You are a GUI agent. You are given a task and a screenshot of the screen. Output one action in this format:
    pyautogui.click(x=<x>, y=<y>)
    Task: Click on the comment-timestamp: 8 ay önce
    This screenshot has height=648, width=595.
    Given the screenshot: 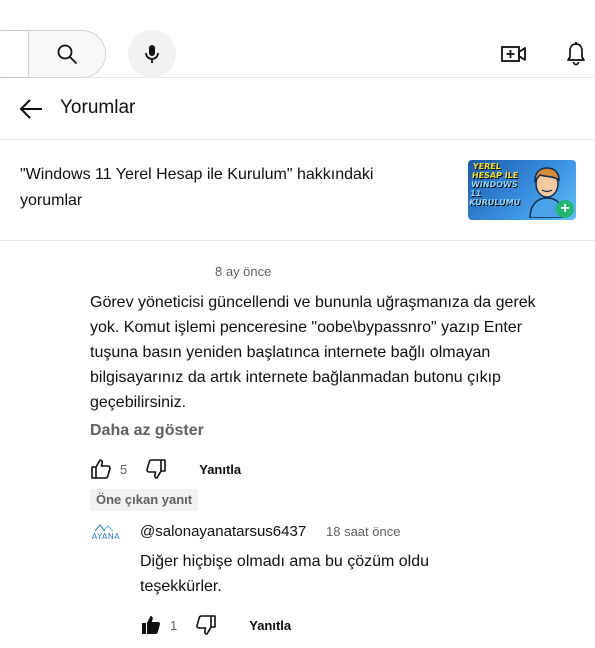 What is the action you would take?
    pyautogui.click(x=243, y=271)
    